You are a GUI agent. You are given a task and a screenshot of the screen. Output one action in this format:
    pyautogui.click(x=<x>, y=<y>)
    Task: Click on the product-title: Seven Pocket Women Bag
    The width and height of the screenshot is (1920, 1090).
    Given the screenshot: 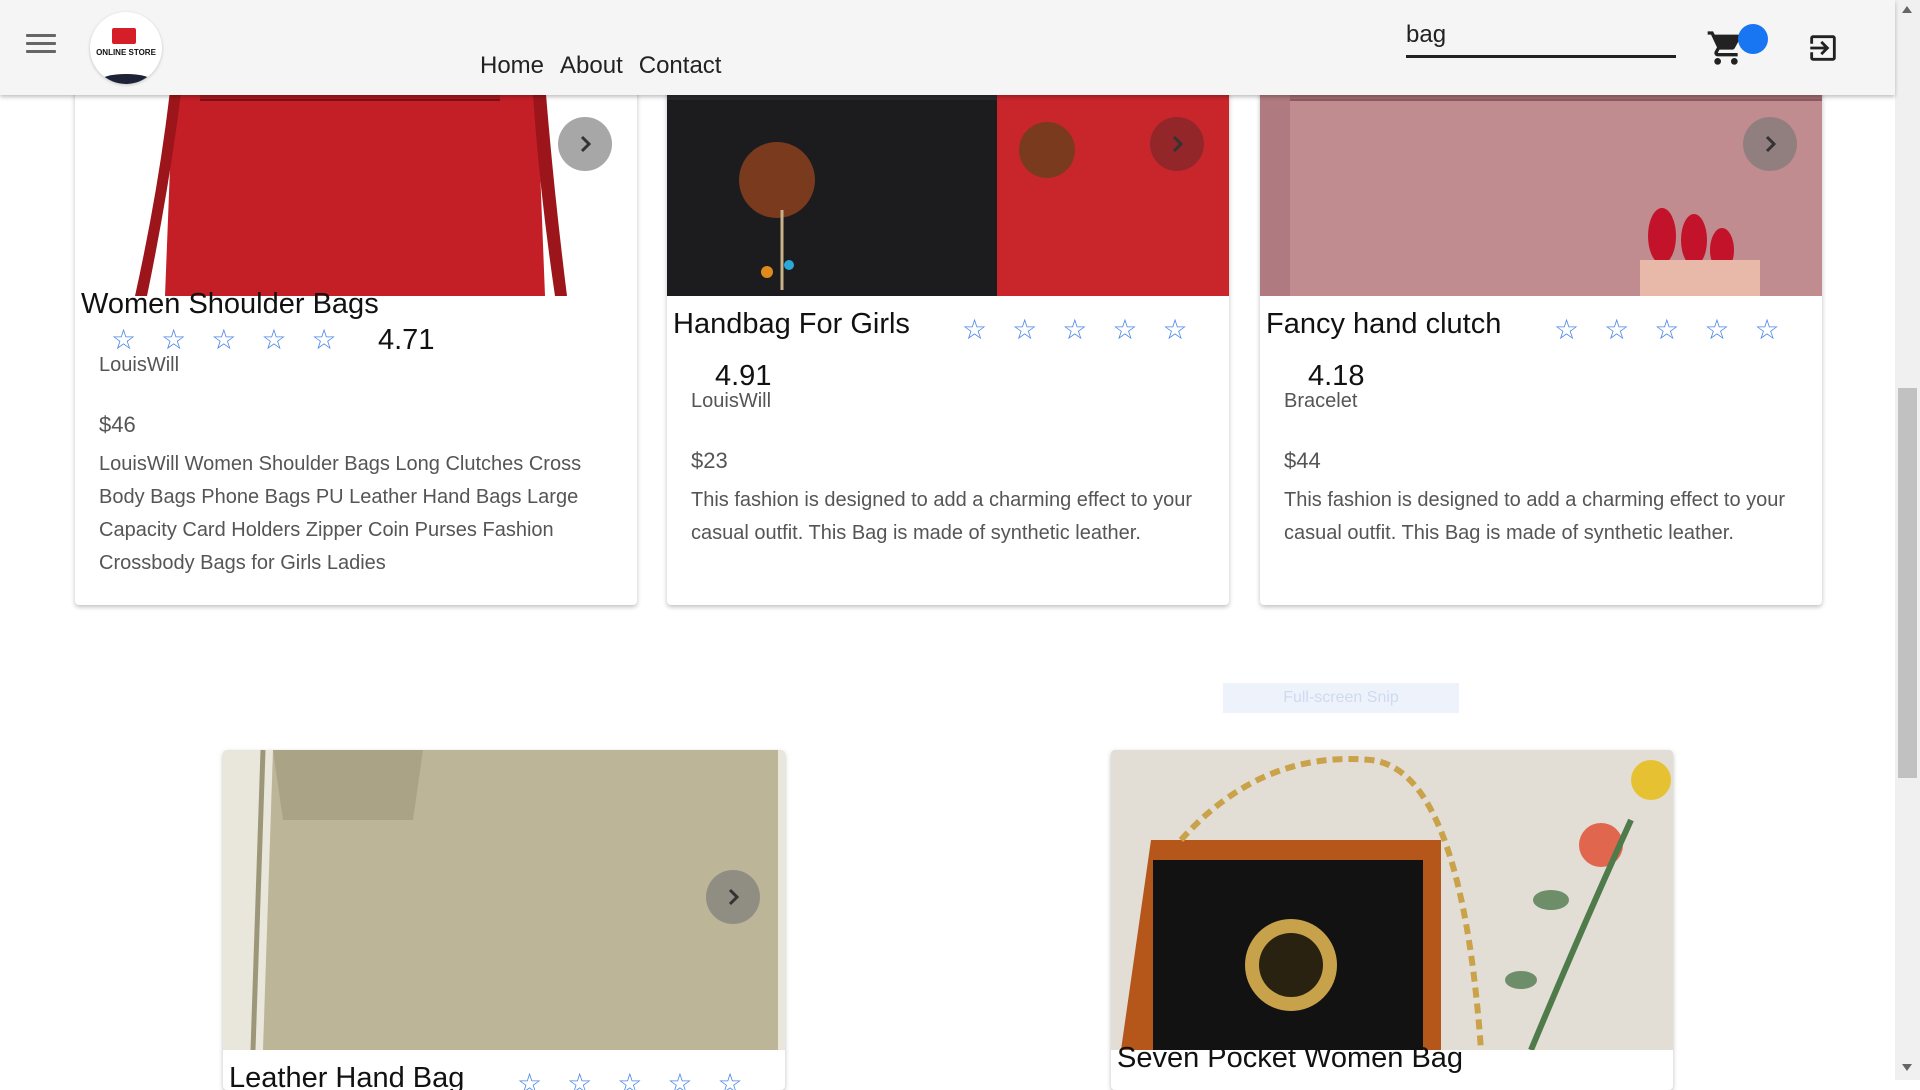 What is the action you would take?
    pyautogui.click(x=1290, y=1058)
    